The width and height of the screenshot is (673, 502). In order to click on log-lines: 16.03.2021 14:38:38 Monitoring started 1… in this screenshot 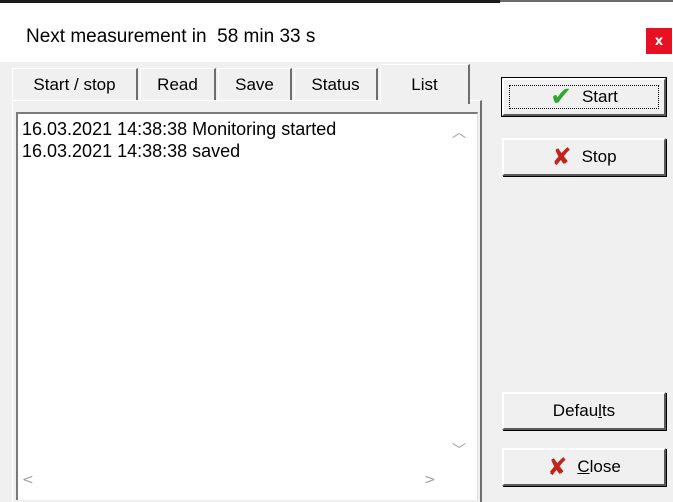, I will do `click(179, 140)`.